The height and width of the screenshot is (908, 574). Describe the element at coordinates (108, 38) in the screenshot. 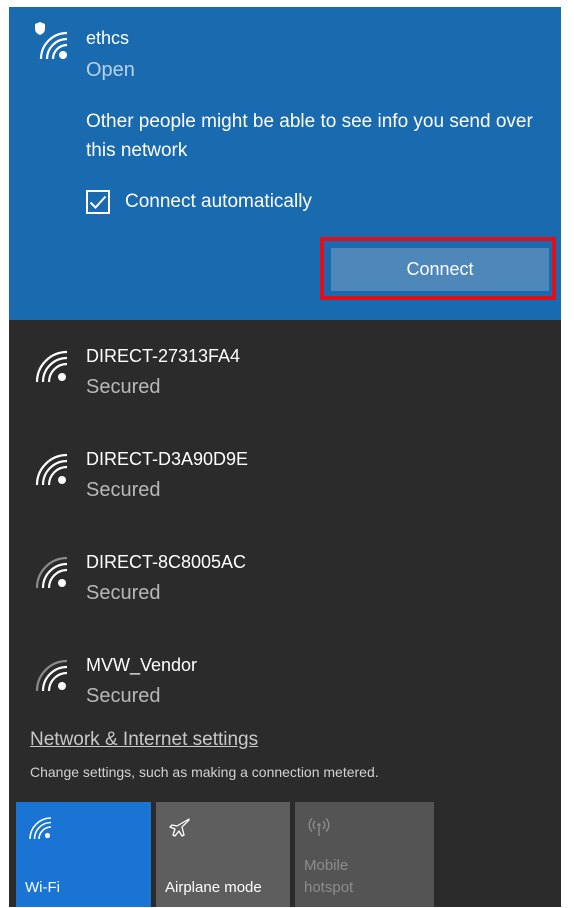

I see `selected-network-name: ethcs` at that location.